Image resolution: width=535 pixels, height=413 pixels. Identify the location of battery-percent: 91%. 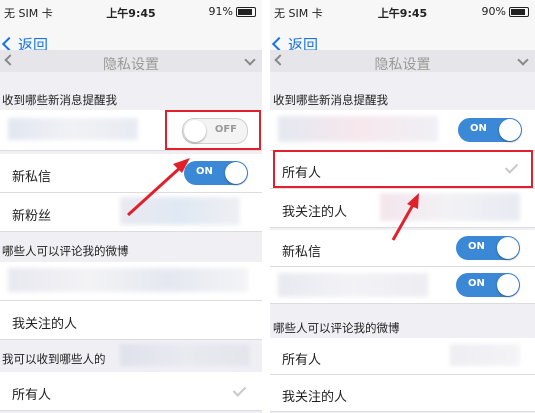
(220, 11).